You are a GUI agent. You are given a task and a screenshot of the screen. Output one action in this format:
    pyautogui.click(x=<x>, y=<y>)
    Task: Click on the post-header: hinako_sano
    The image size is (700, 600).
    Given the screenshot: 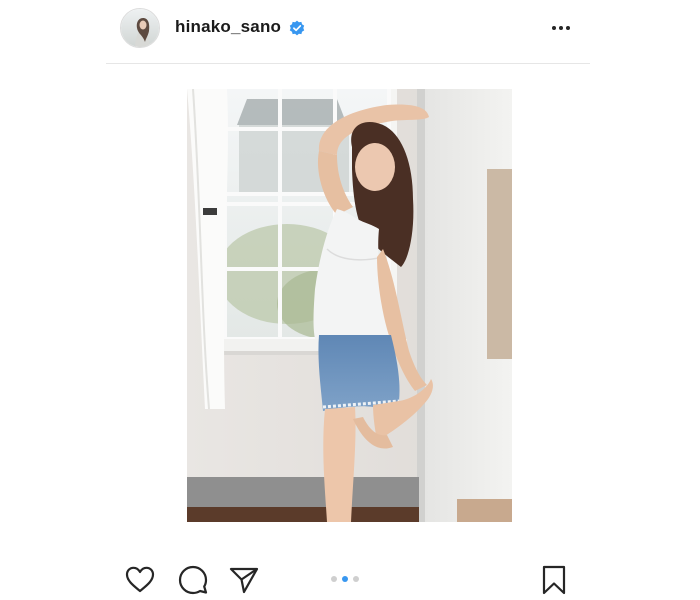 What is the action you would take?
    pyautogui.click(x=348, y=32)
    